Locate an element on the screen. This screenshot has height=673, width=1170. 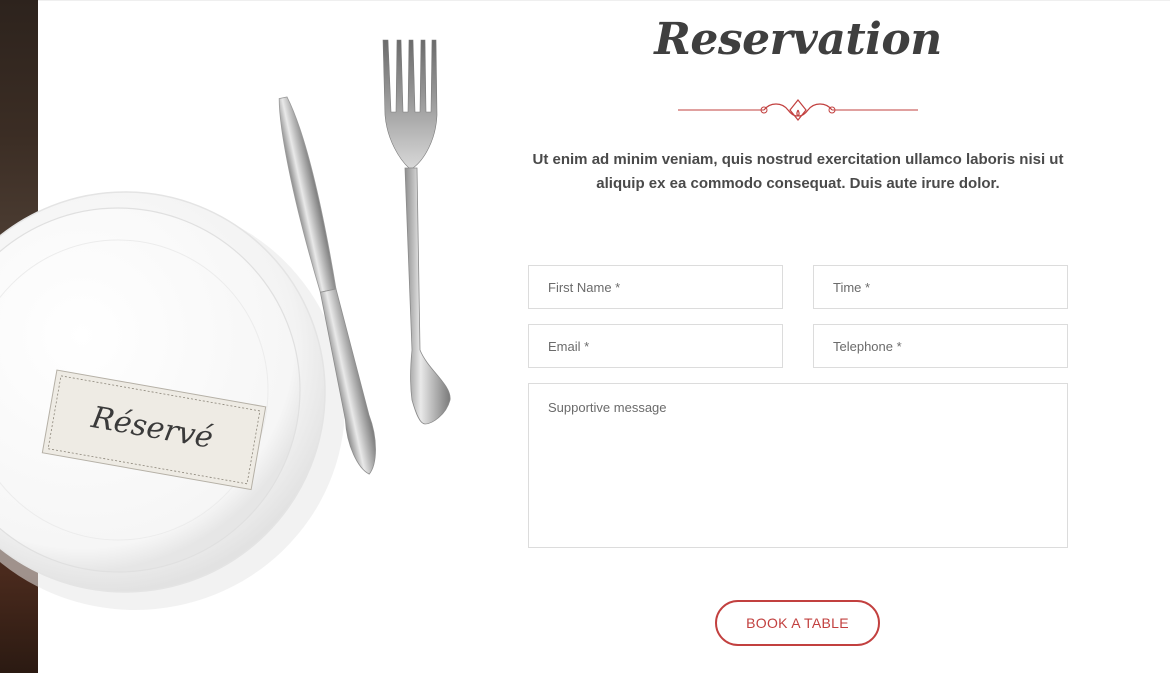
first-name-input is located at coordinates (655, 287).